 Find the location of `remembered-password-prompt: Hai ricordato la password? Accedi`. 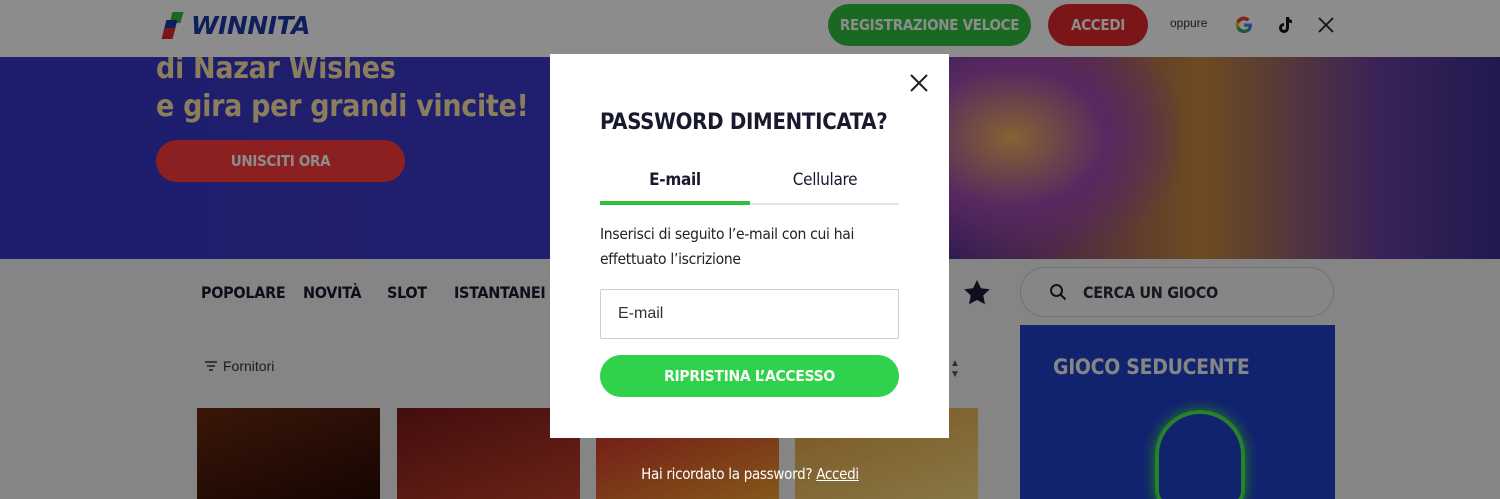

remembered-password-prompt: Hai ricordato la password? Accedi is located at coordinates (750, 474).